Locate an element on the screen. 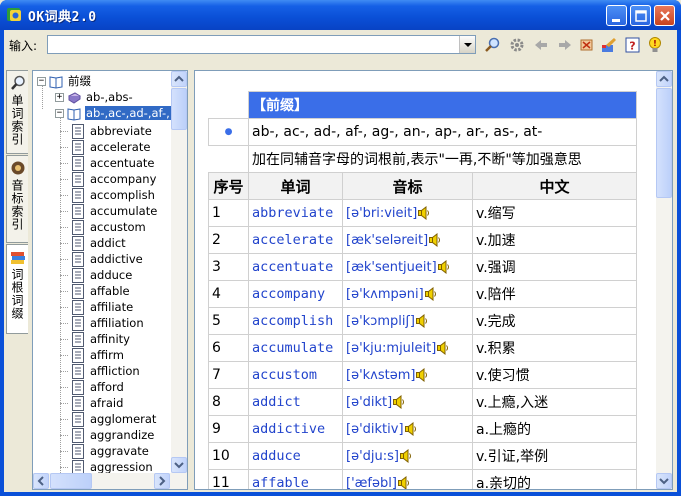  tree-leaf-item: affiliate is located at coordinates (97, 307).